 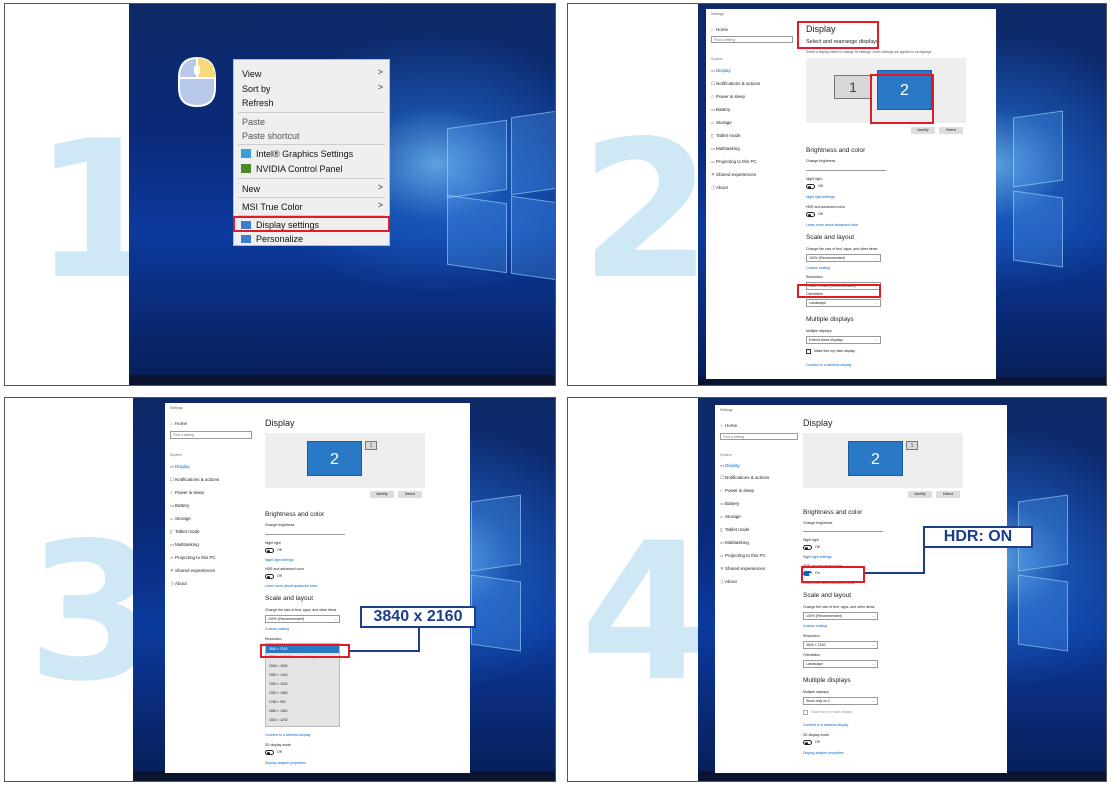 I want to click on multiple-displays-dropdown: Show only on 2 ⌄, so click(x=840, y=701).